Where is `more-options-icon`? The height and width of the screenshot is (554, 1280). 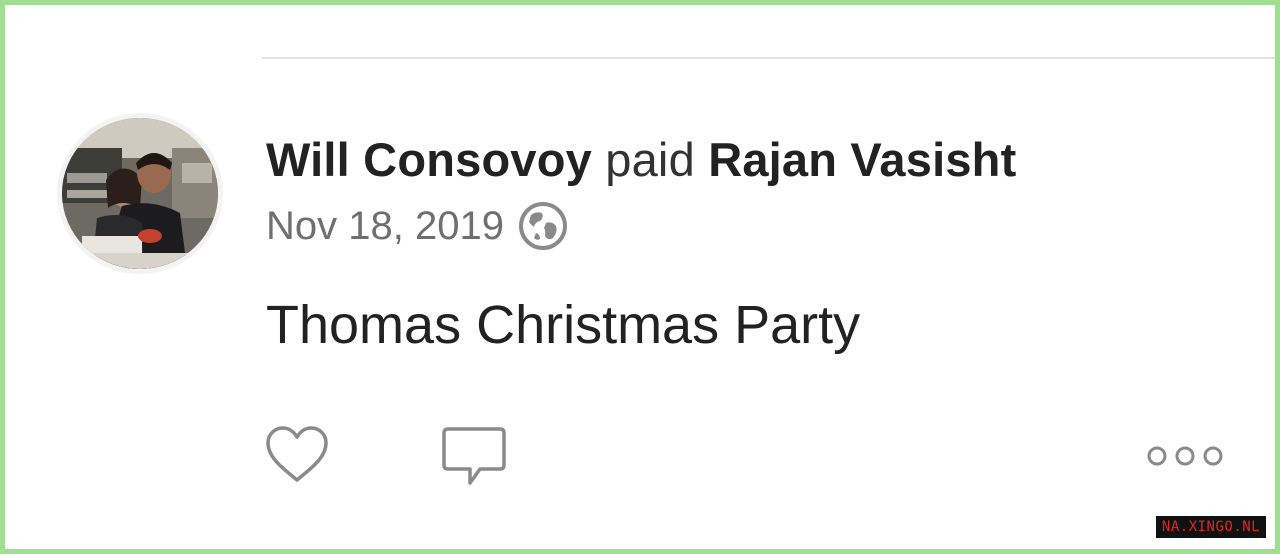
more-options-icon is located at coordinates (1185, 456).